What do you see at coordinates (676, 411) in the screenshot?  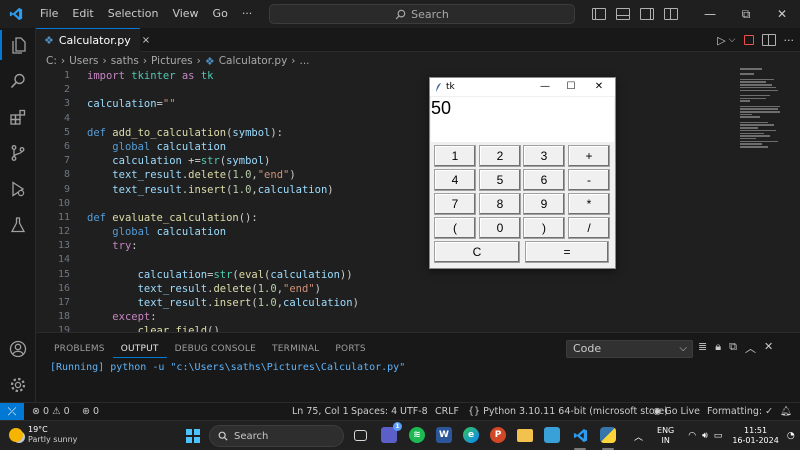 I see `go-live-button: ◉ Go Live` at bounding box center [676, 411].